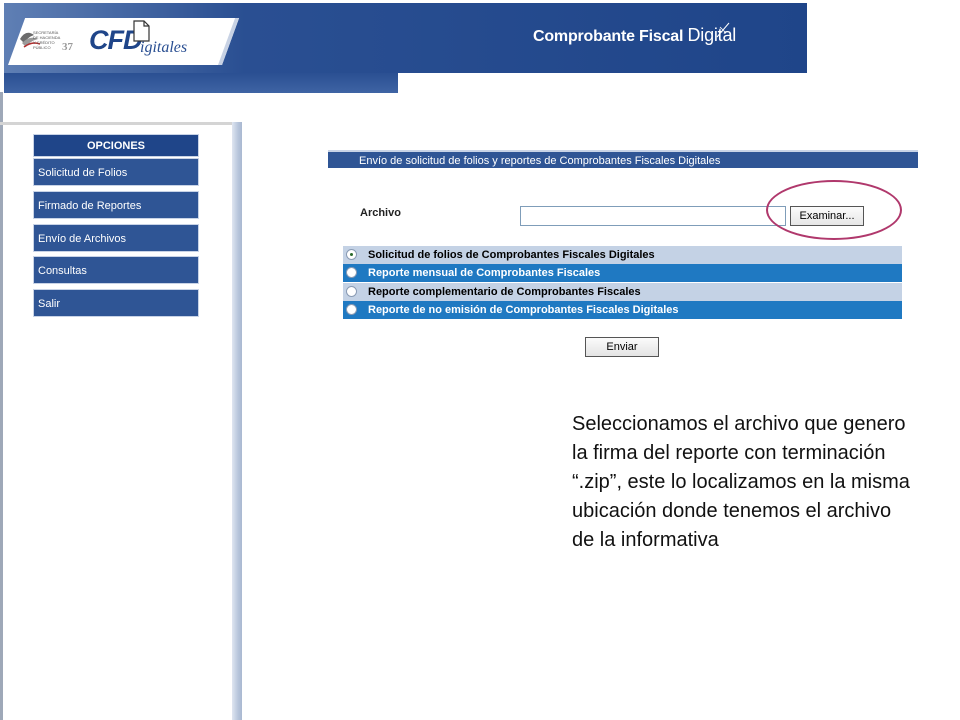 The width and height of the screenshot is (960, 720). Describe the element at coordinates (116, 172) in the screenshot. I see `sidebar-item-solicitud-folios: Solicitud de Folios` at that location.